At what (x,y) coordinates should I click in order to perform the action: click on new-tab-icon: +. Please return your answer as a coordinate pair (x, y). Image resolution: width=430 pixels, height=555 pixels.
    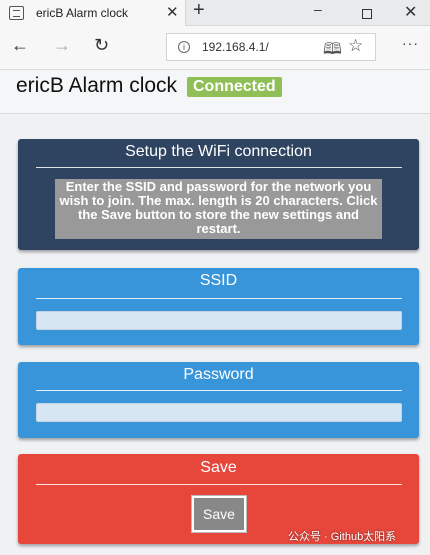
    Looking at the image, I should click on (199, 11).